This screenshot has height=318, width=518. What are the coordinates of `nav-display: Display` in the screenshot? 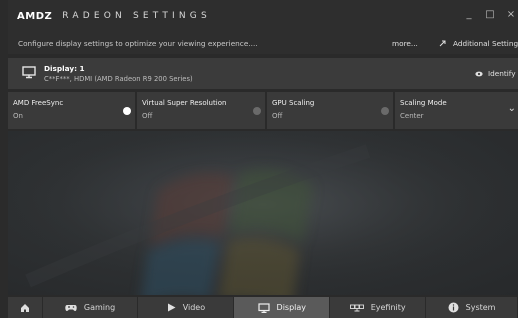 It's located at (282, 307).